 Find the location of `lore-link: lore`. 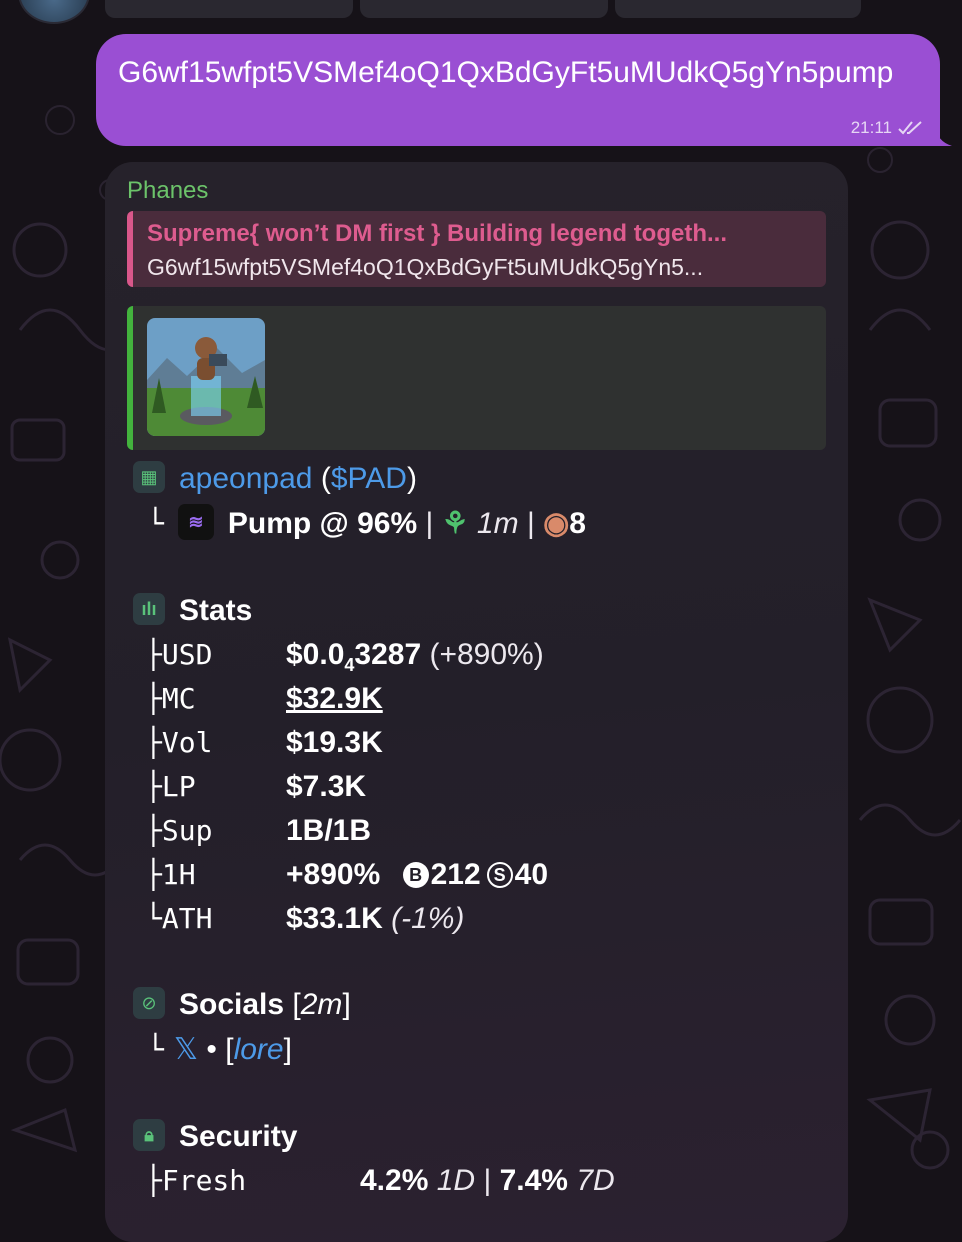

lore-link: lore is located at coordinates (259, 1049).